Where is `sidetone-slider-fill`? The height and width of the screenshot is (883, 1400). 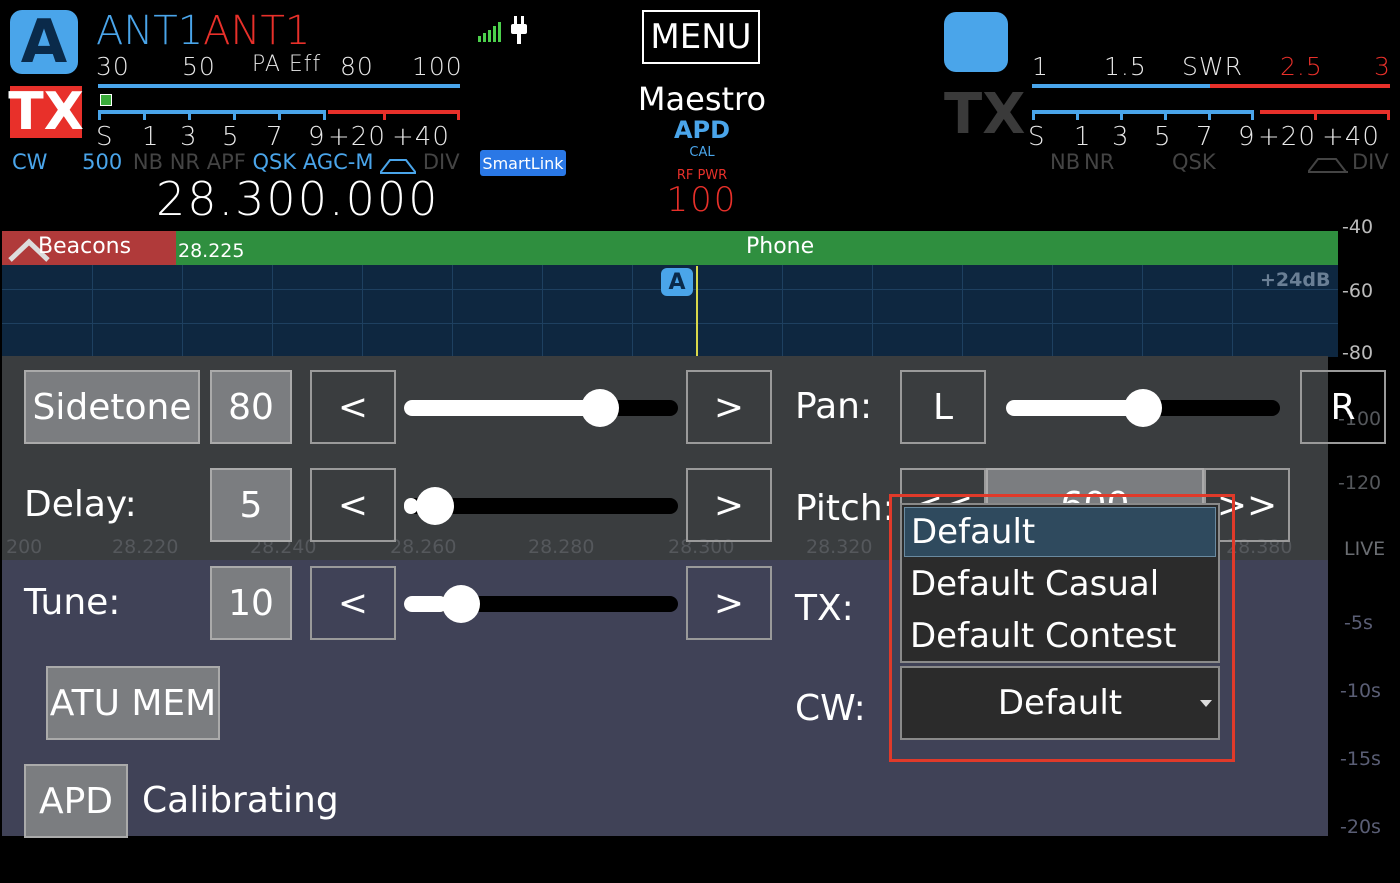
sidetone-slider-fill is located at coordinates (507, 408).